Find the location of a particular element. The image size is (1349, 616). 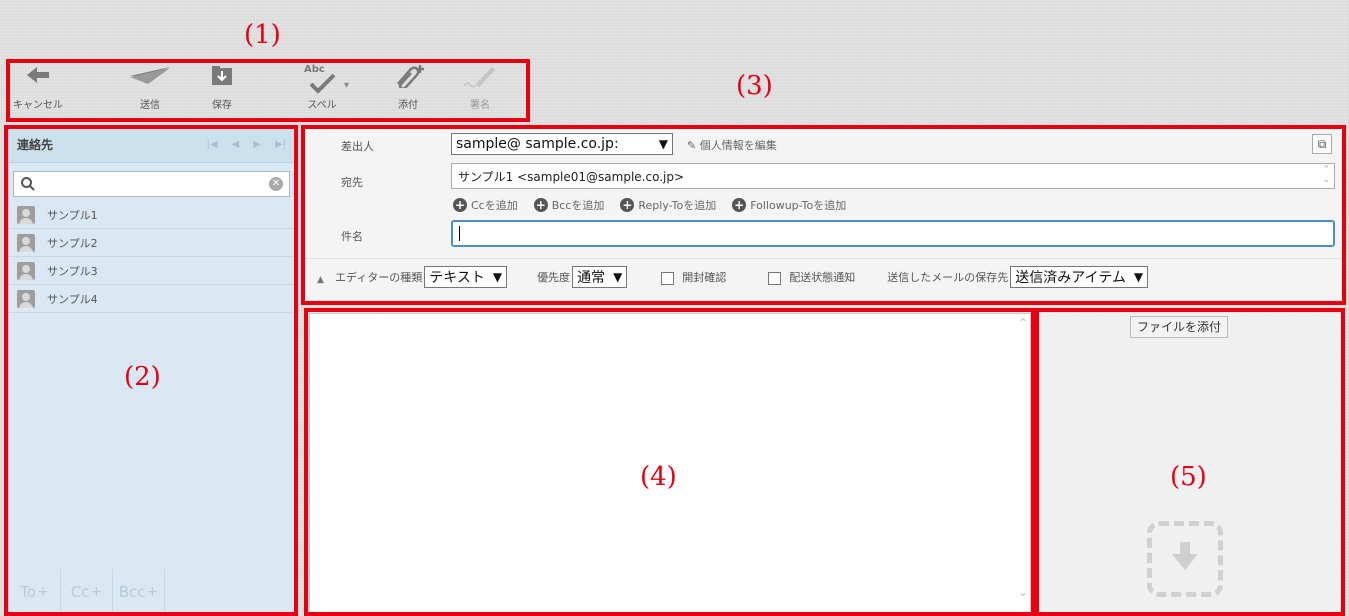

file-drop-zone is located at coordinates (1185, 559).